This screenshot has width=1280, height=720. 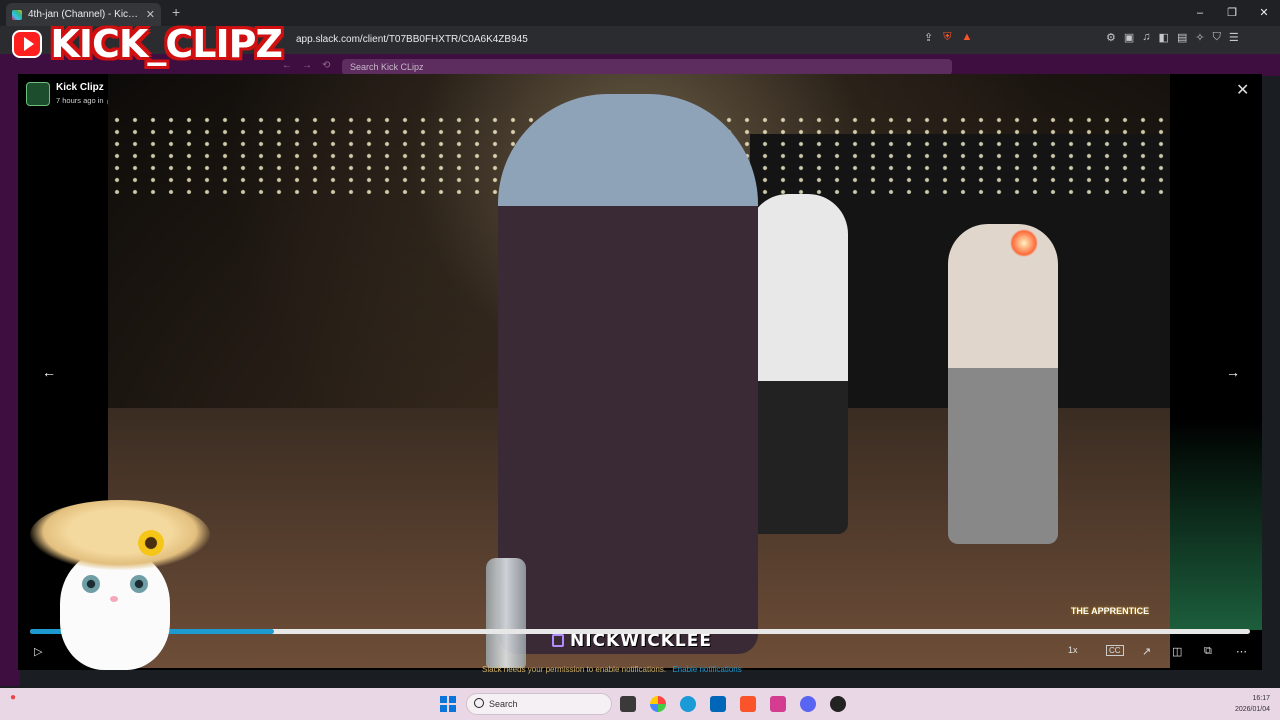 I want to click on video-progress-bar, so click(x=640, y=631).